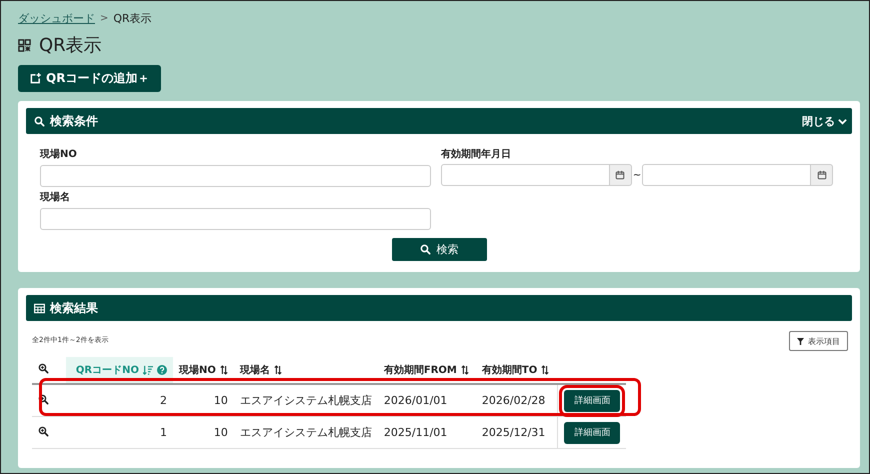  I want to click on column-header: 現場NO, so click(203, 370).